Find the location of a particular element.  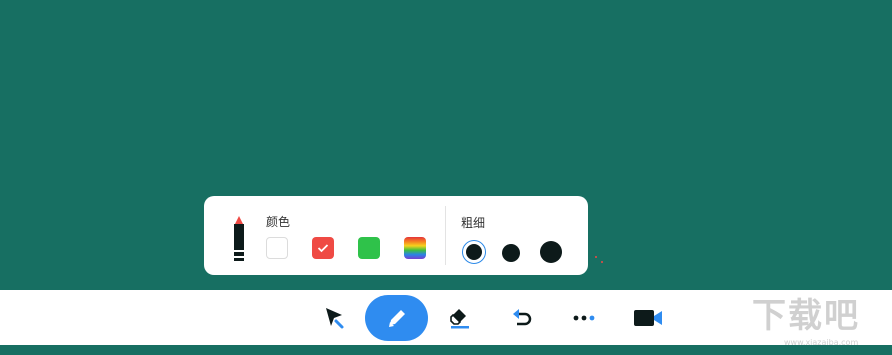

size-dot-small is located at coordinates (474, 252).